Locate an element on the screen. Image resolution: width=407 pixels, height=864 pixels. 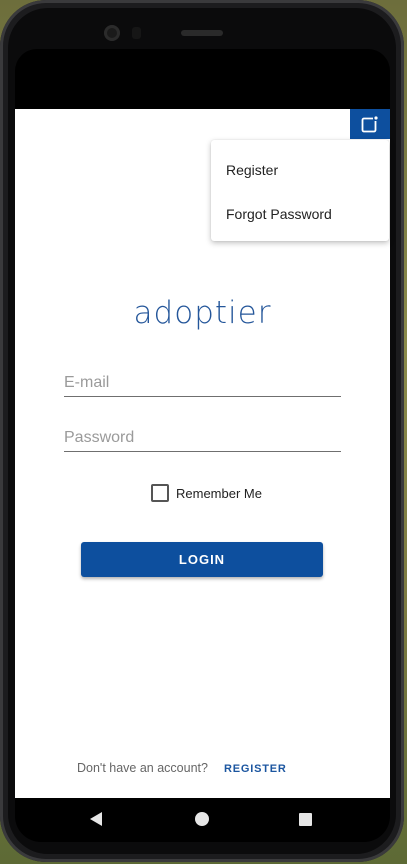
remember-me-row: Remember Me is located at coordinates (206, 493).